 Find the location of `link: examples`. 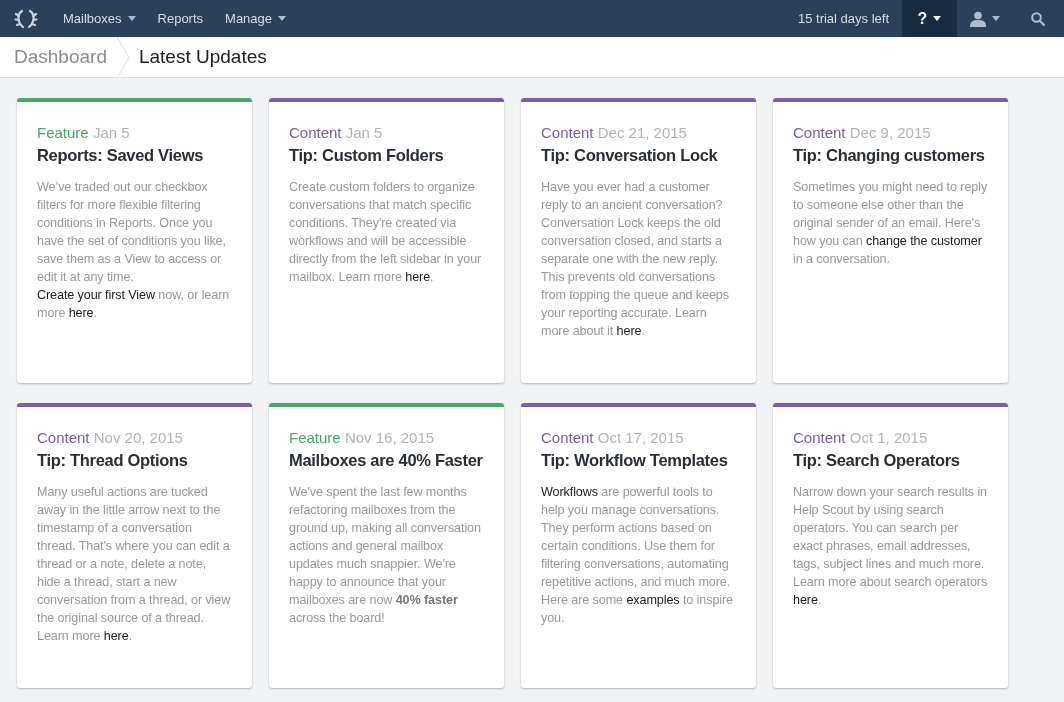

link: examples is located at coordinates (653, 600).